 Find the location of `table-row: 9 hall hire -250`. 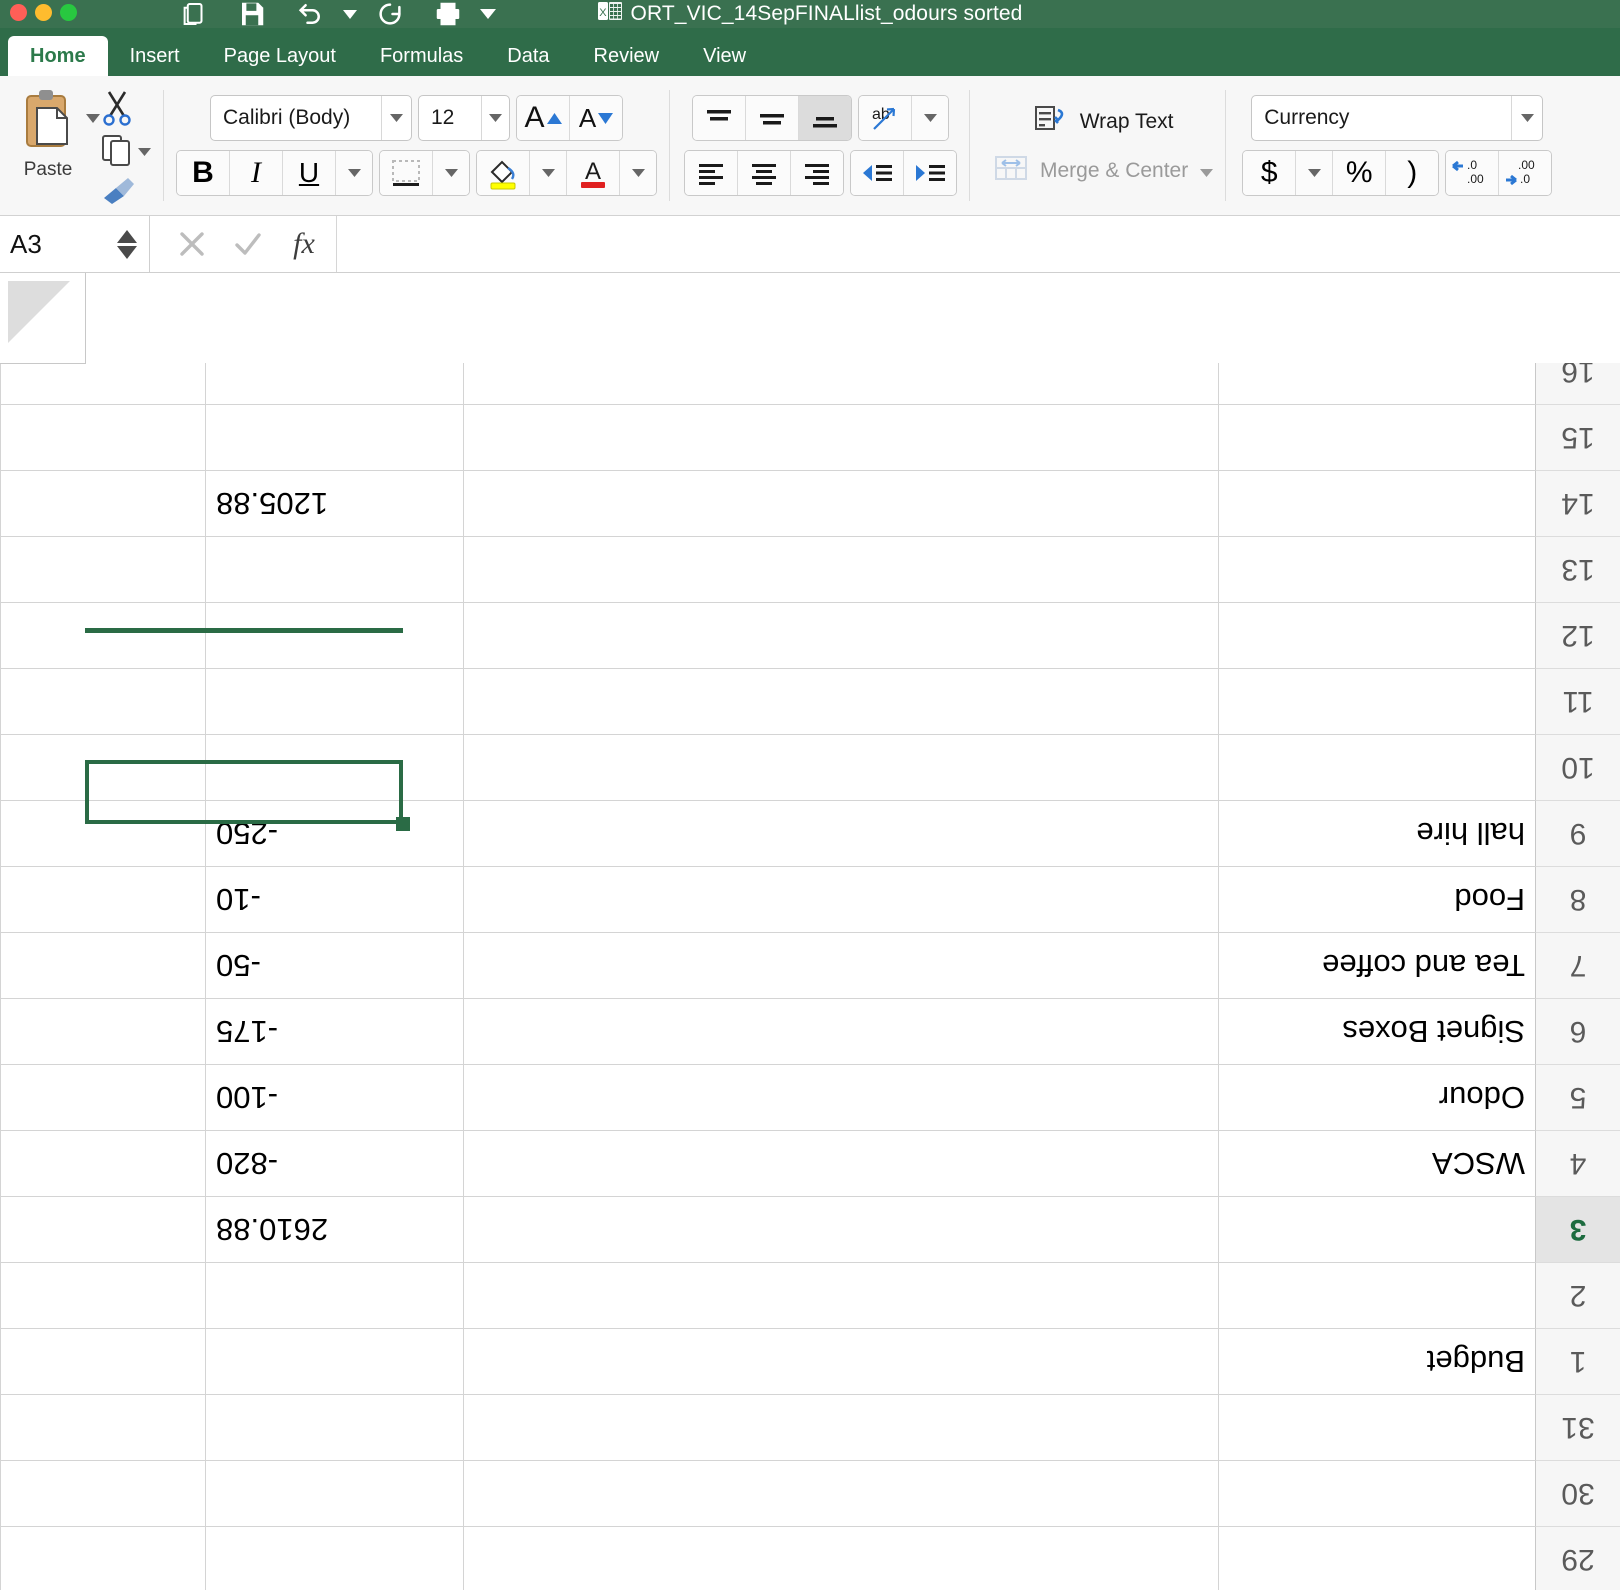

table-row: 9 hall hire -250 is located at coordinates (810, 833).